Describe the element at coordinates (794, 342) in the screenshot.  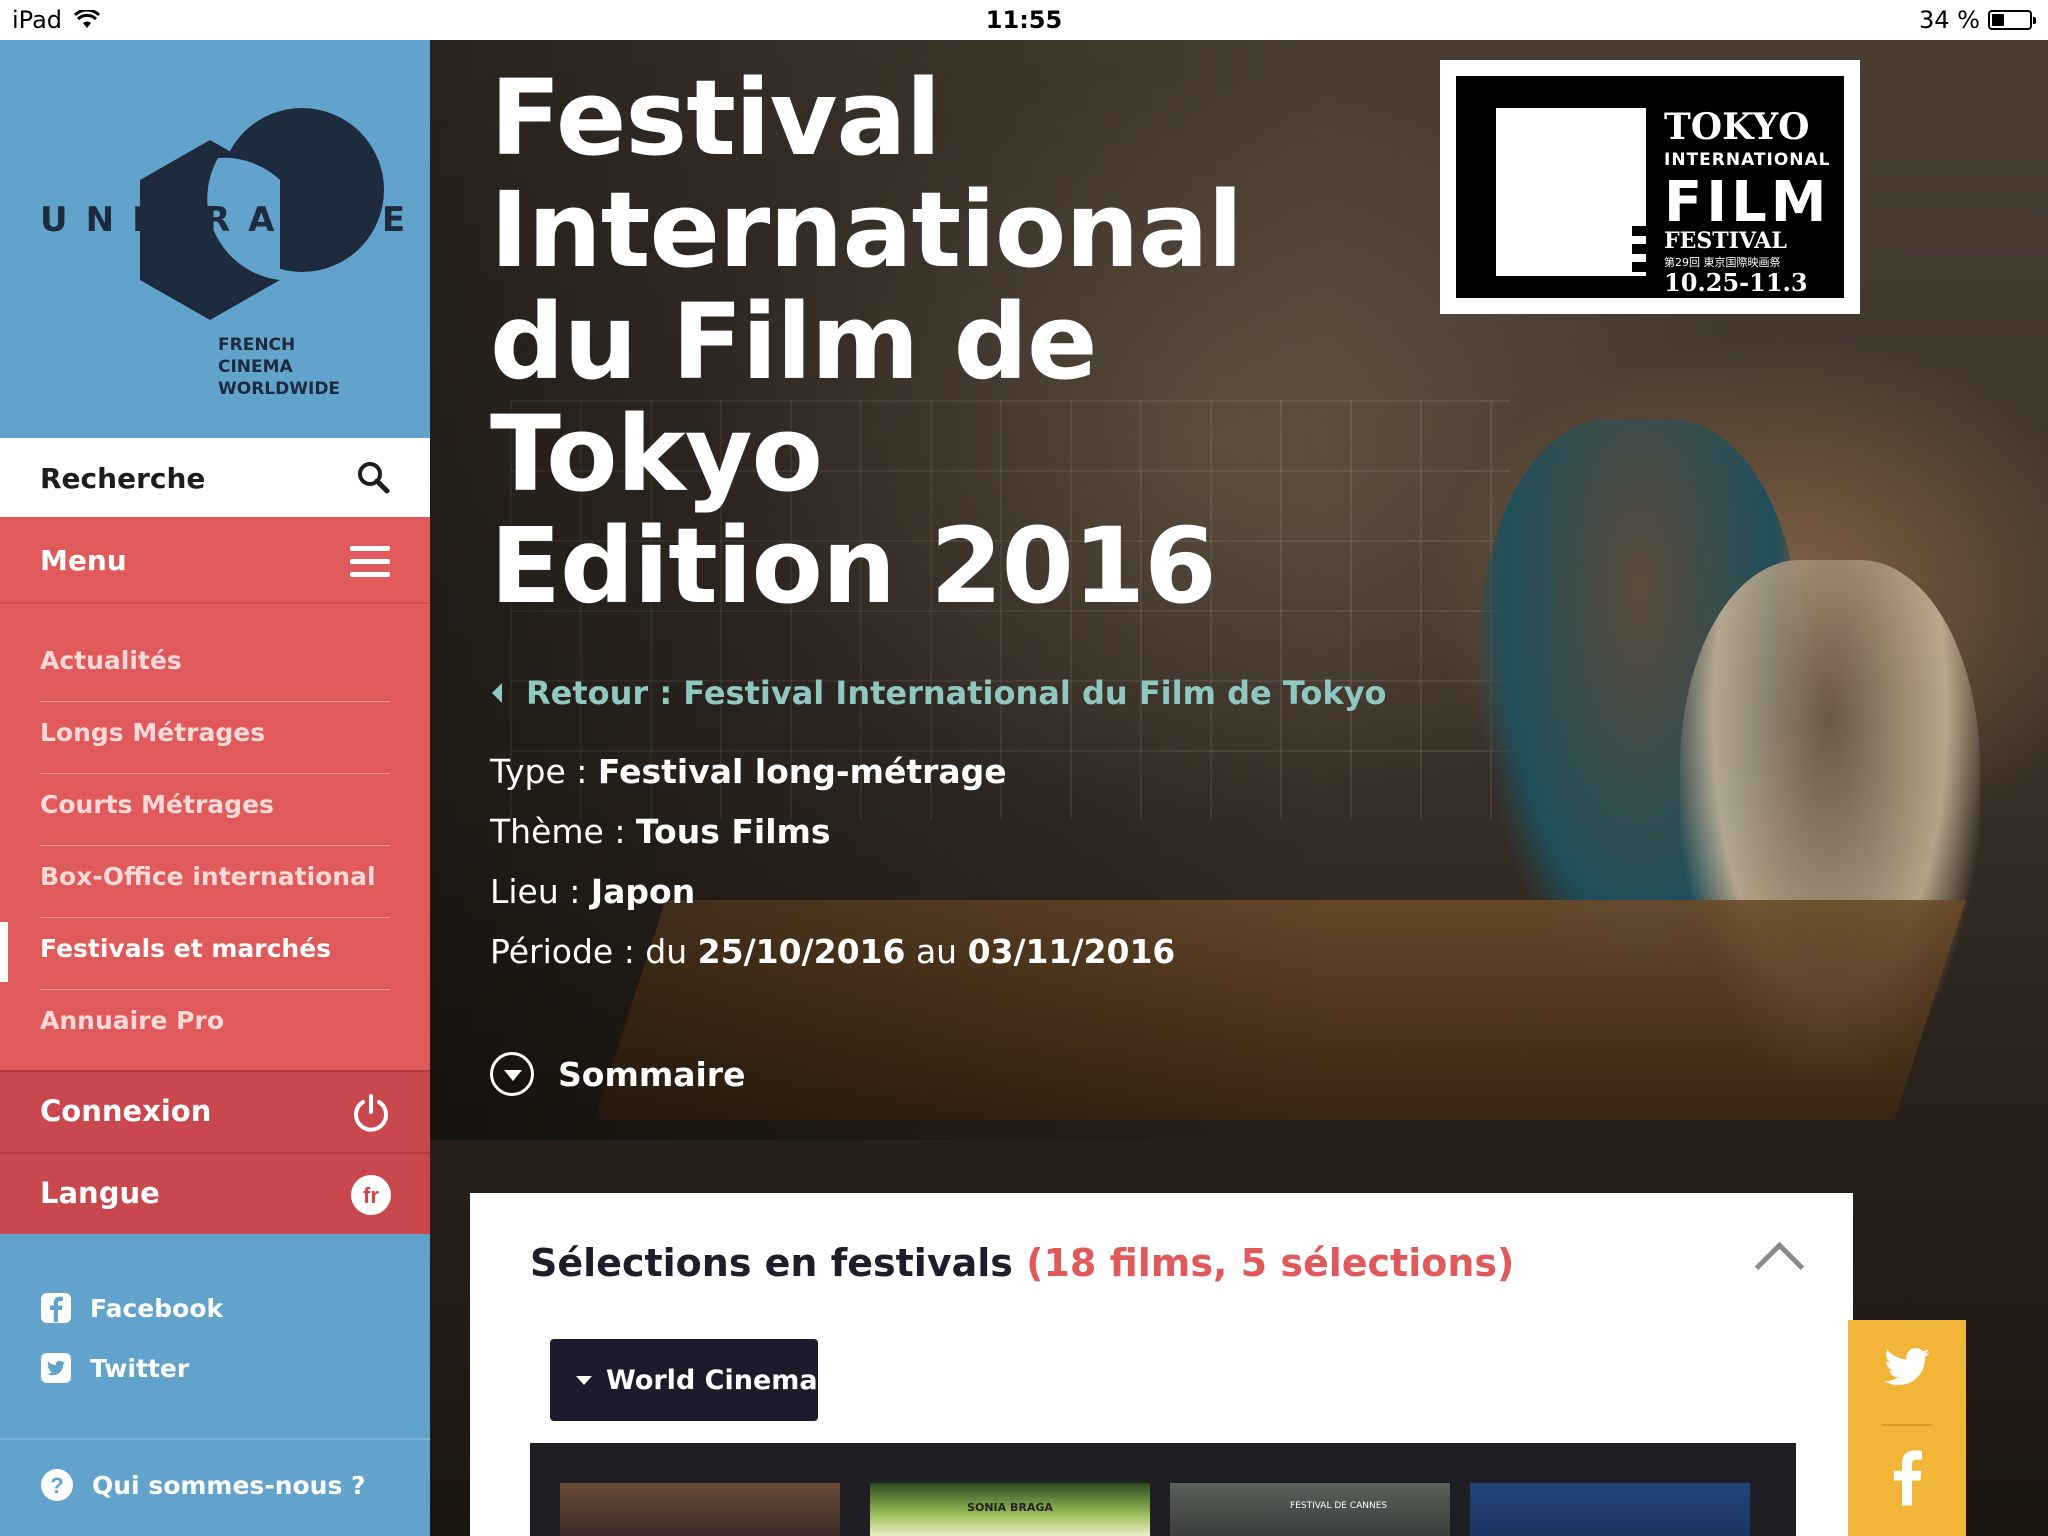
I see `title-line: du Film de` at that location.